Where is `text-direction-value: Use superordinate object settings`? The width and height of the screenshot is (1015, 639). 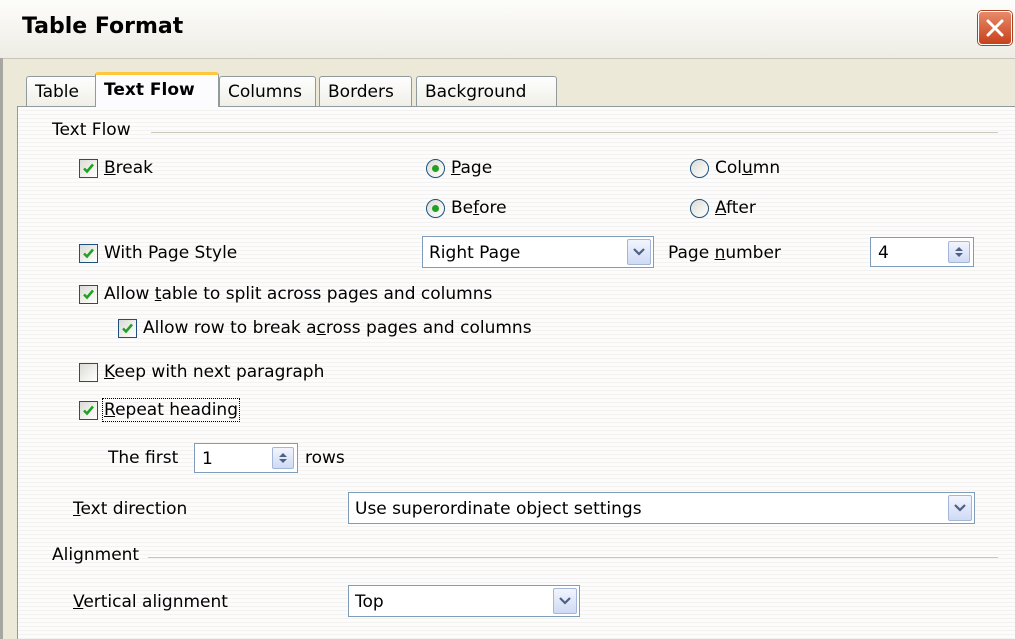 text-direction-value: Use superordinate object settings is located at coordinates (498, 509).